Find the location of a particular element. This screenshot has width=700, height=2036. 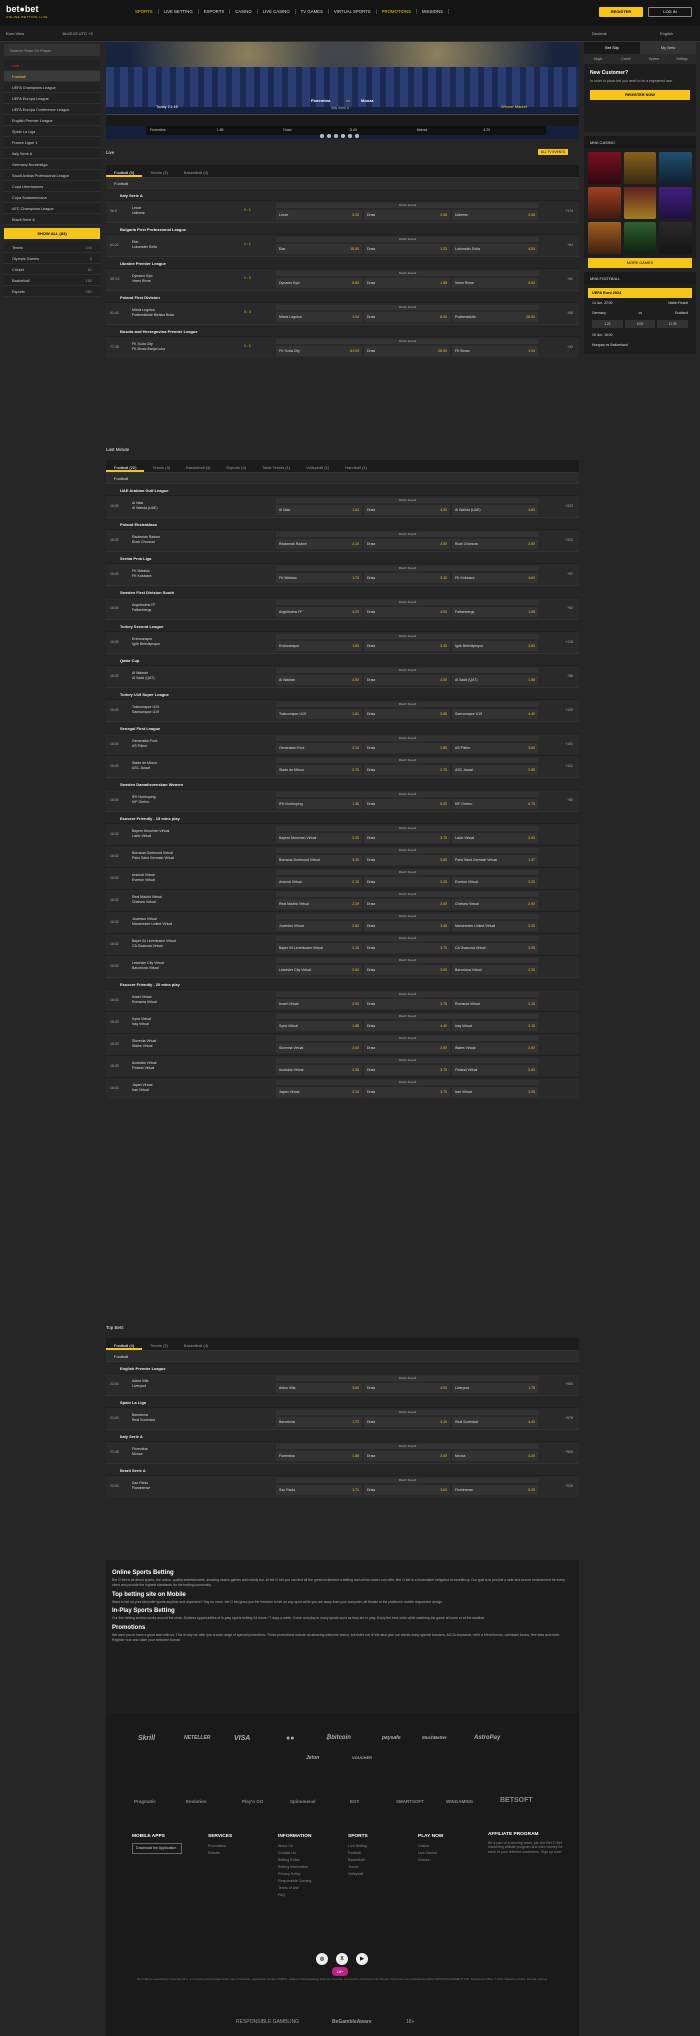

mini-odd: 1.22 is located at coordinates (607, 324).